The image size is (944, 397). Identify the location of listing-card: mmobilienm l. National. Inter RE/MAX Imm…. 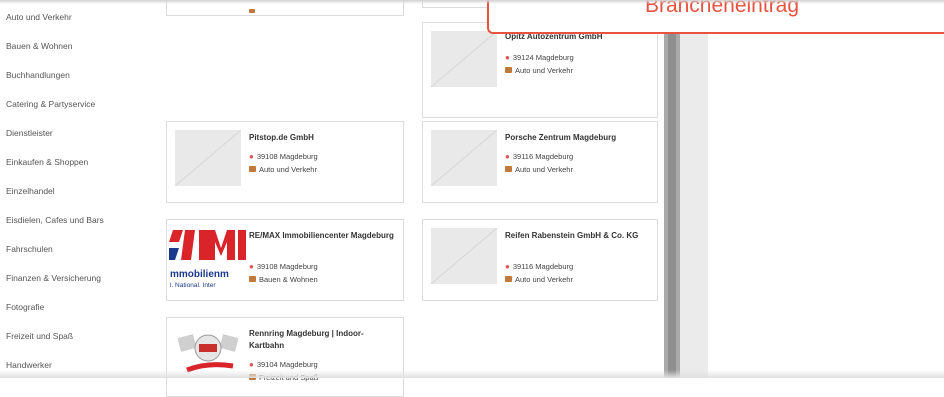
(285, 260).